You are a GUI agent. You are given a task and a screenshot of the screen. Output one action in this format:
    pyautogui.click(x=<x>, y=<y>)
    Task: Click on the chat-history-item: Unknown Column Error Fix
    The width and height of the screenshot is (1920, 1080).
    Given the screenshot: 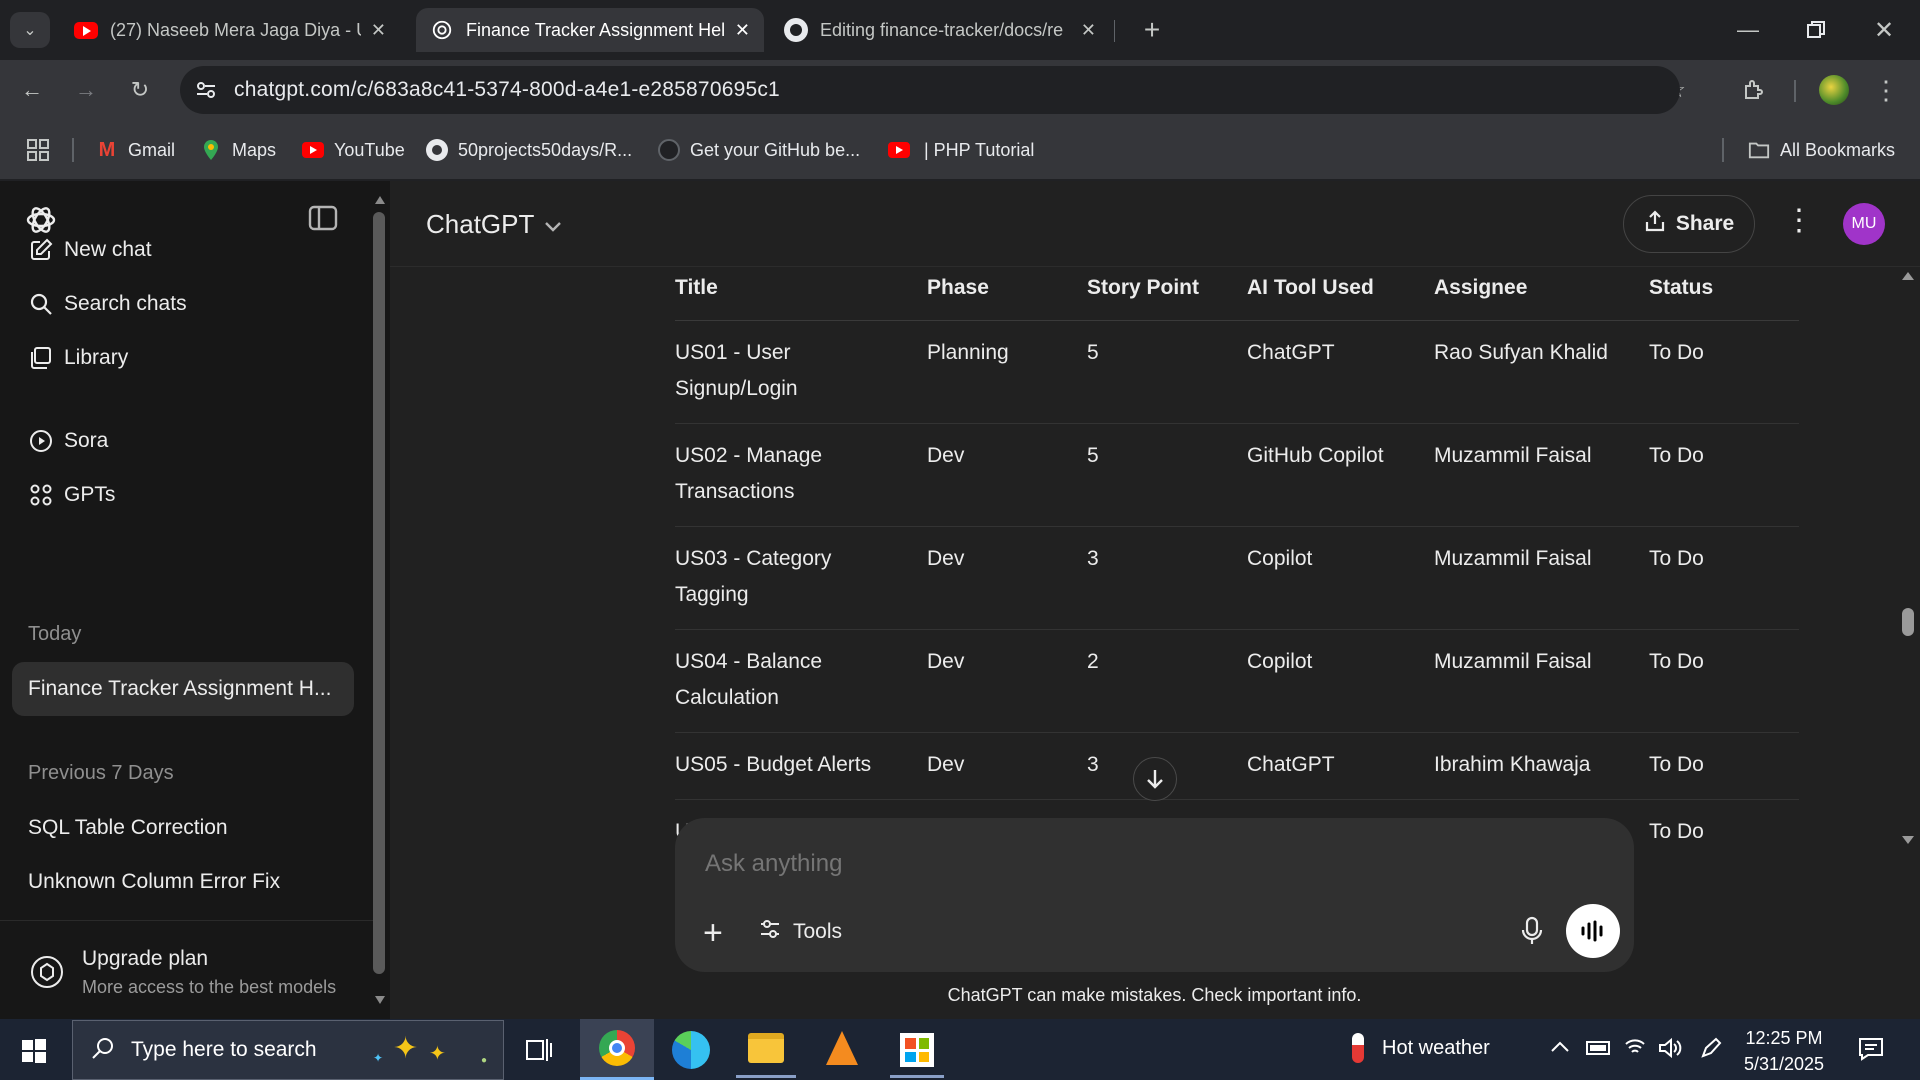 What is the action you would take?
    pyautogui.click(x=154, y=882)
    